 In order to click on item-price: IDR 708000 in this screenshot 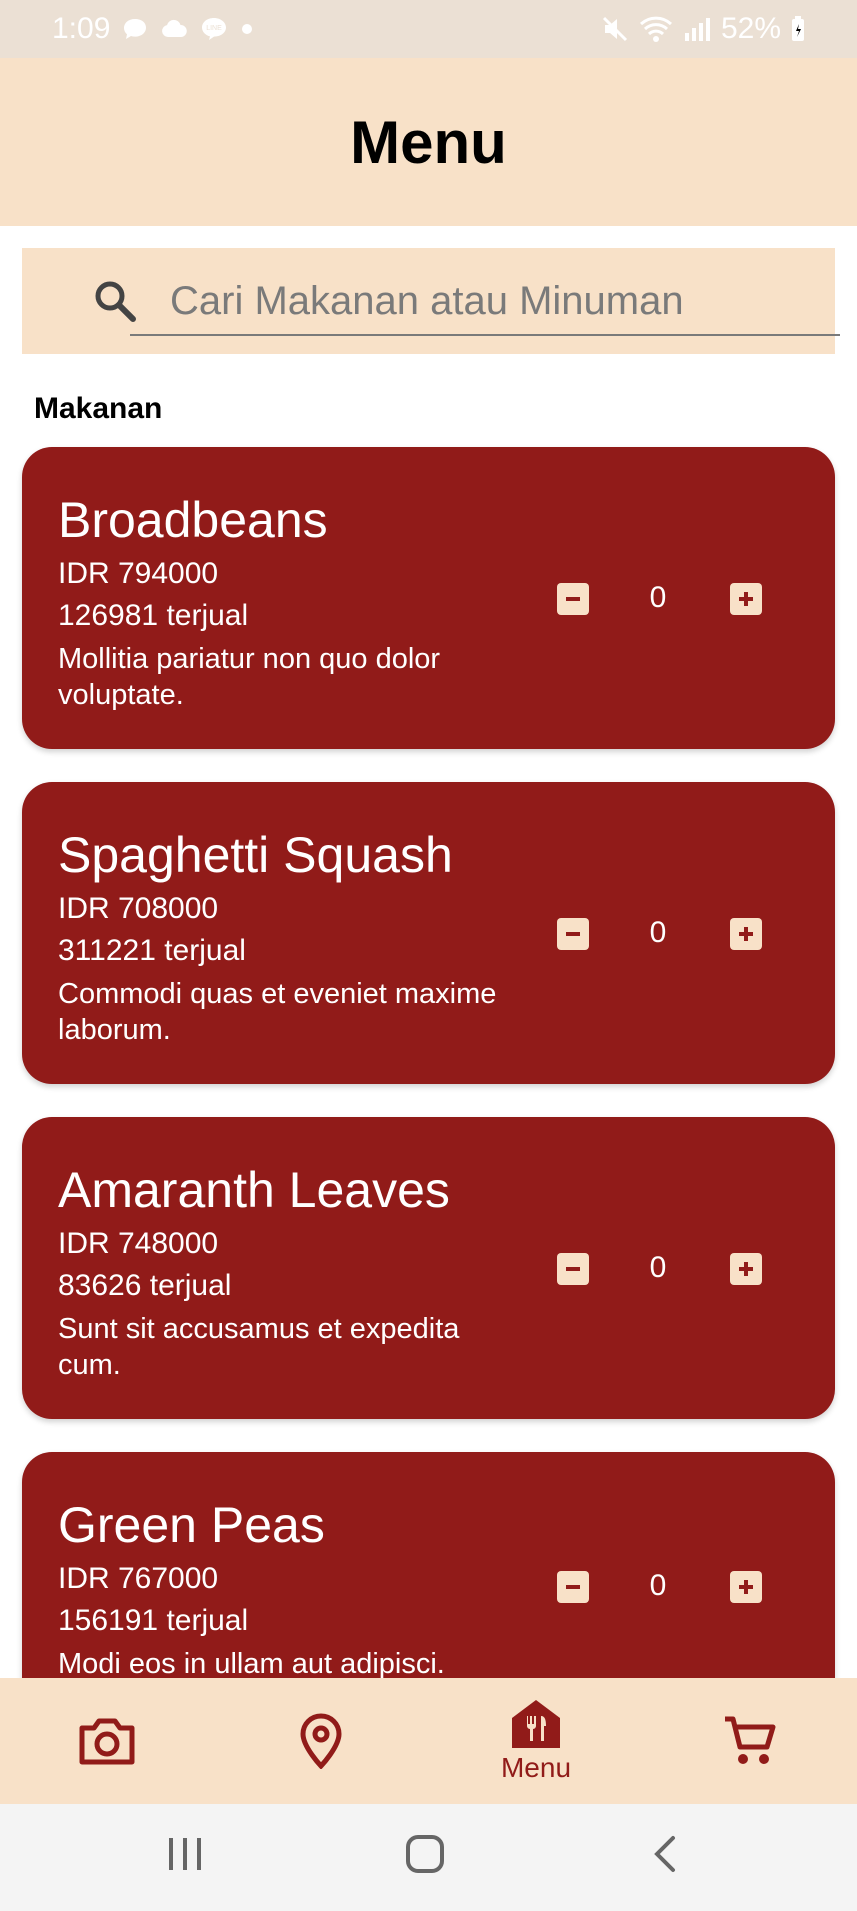, I will do `click(138, 908)`.